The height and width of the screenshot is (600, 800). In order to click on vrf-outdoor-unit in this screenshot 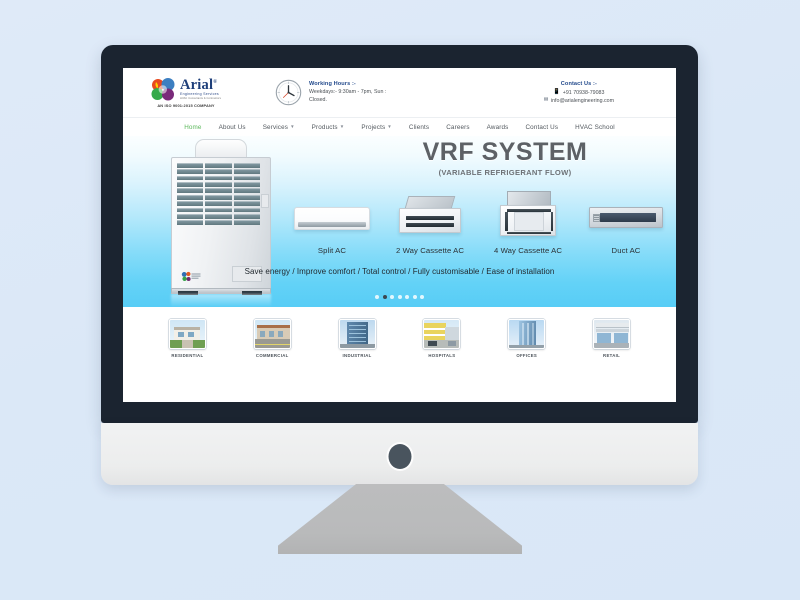, I will do `click(221, 223)`.